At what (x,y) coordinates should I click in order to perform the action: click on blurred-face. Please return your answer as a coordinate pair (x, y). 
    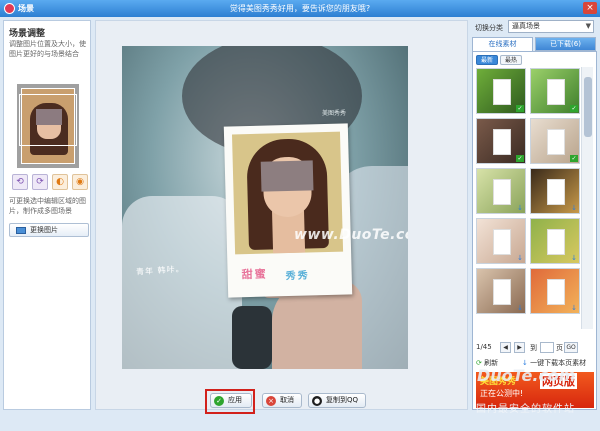
    Looking at the image, I should click on (287, 176).